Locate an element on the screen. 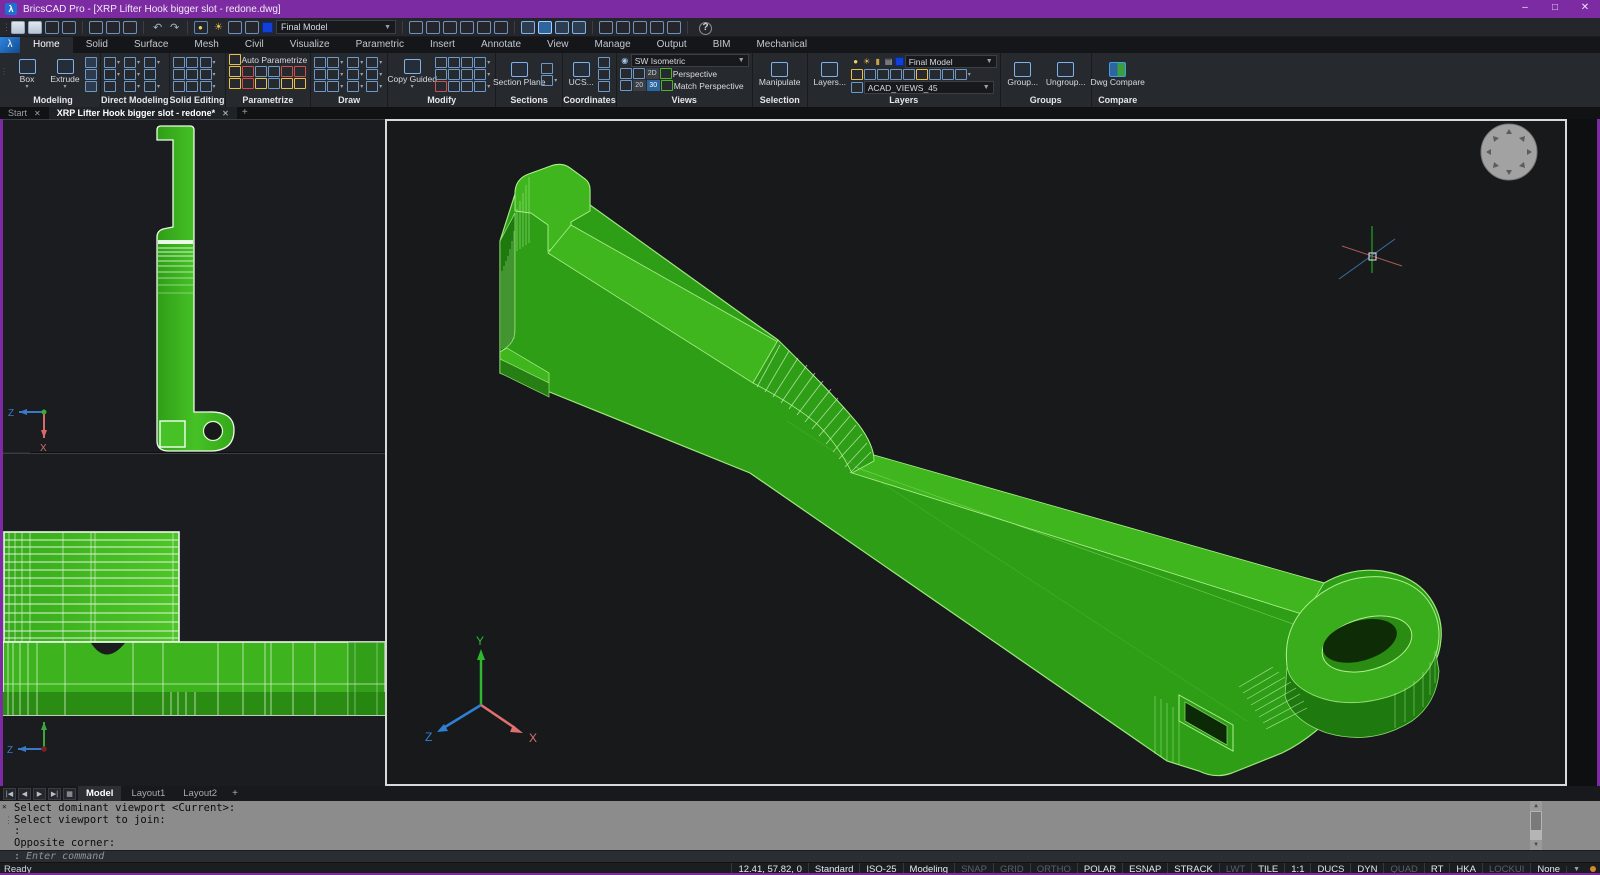 The image size is (1600, 875). layer-off-icon is located at coordinates (895, 74).